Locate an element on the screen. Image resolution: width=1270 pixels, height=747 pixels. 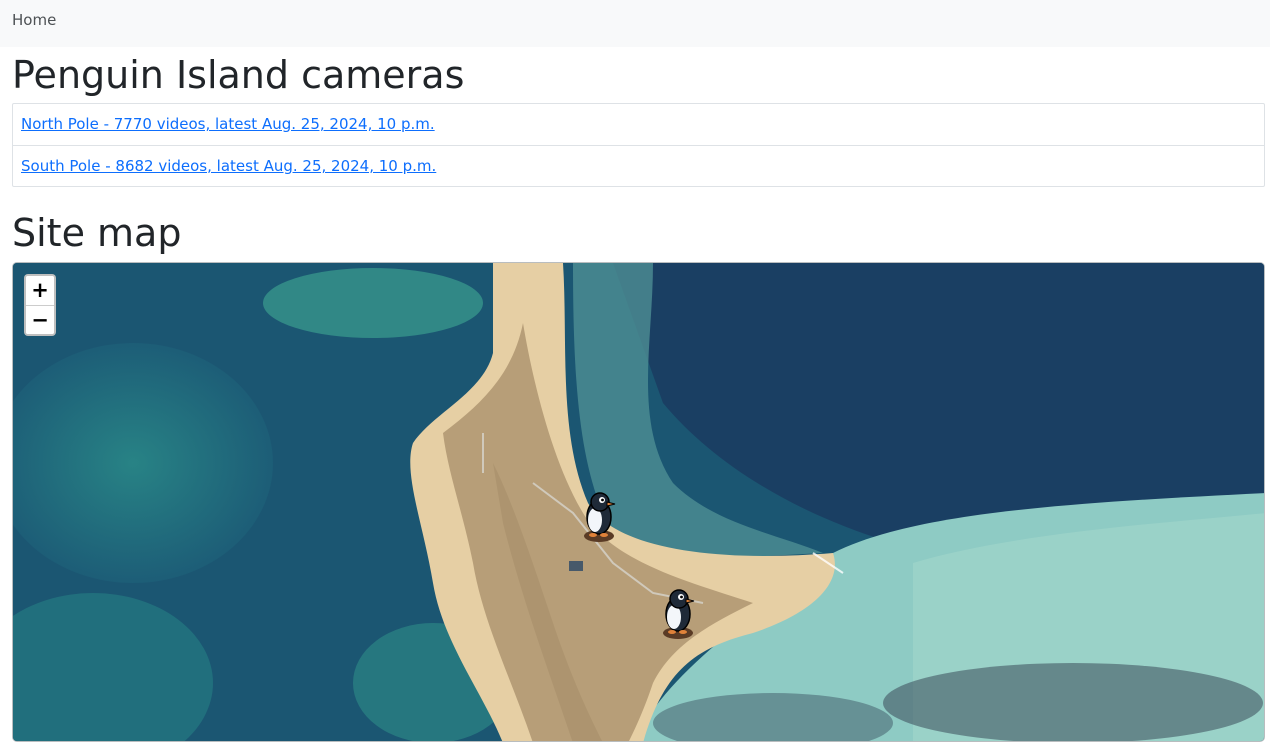
site-map-title: Site map is located at coordinates (97, 233).